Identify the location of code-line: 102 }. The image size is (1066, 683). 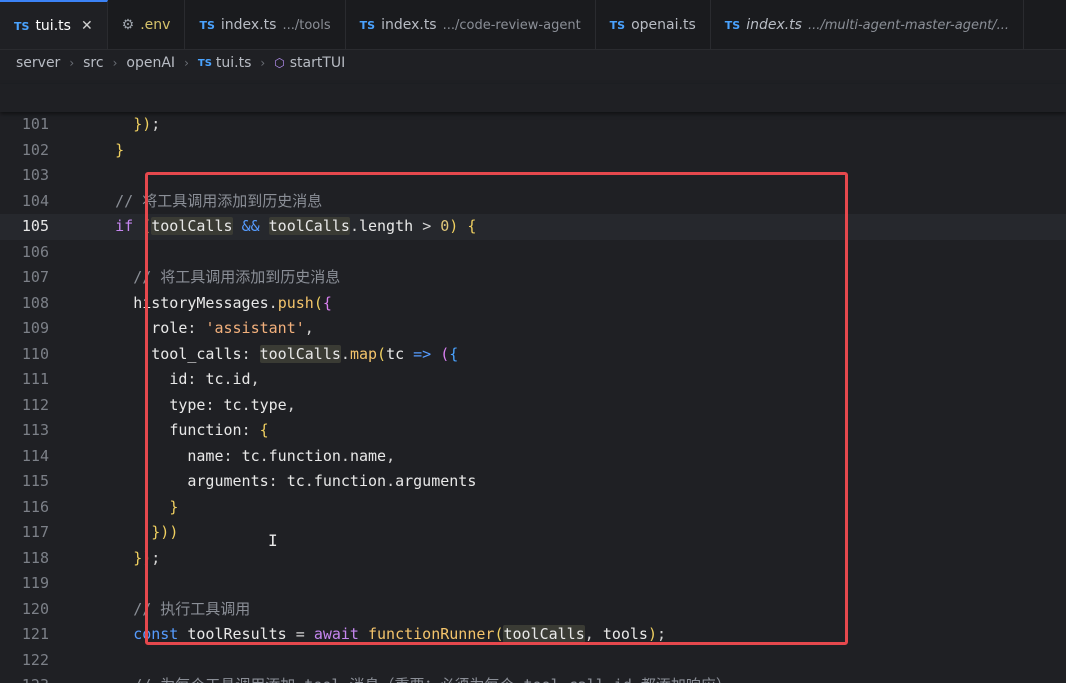
(533, 151).